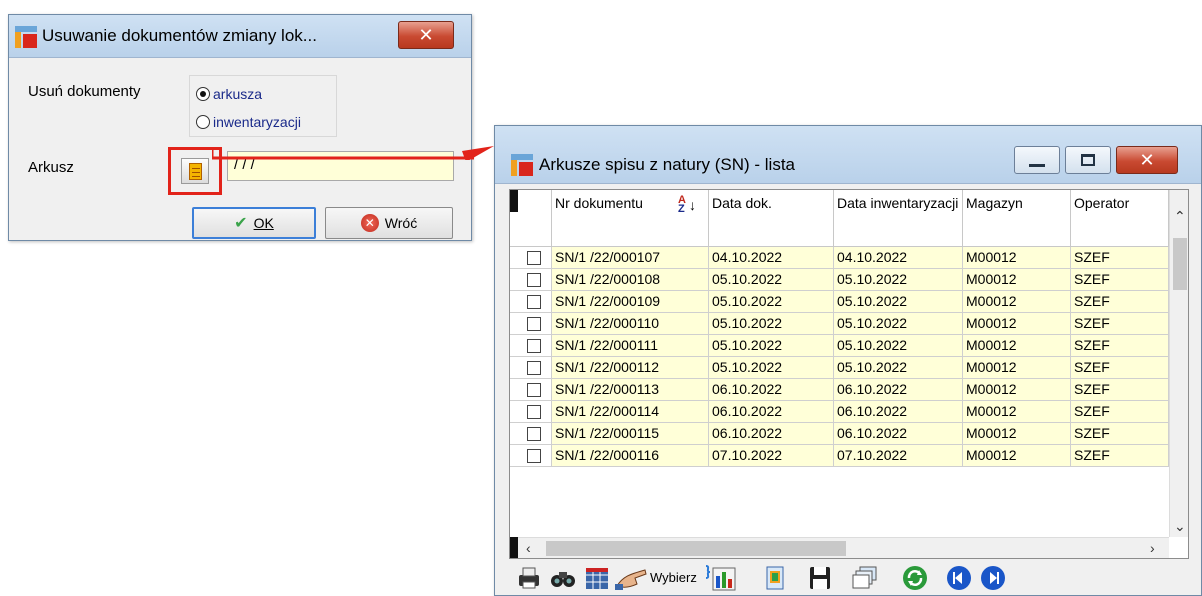 The height and width of the screenshot is (596, 1202). I want to click on table-cell: SN/1 /22/000113, so click(630, 390).